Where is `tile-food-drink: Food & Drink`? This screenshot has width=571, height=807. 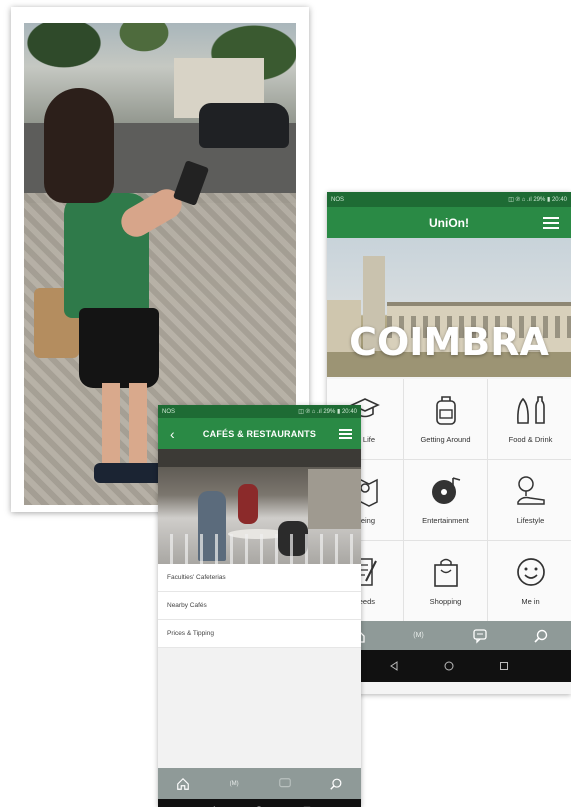
tile-food-drink: Food & Drink is located at coordinates (529, 419).